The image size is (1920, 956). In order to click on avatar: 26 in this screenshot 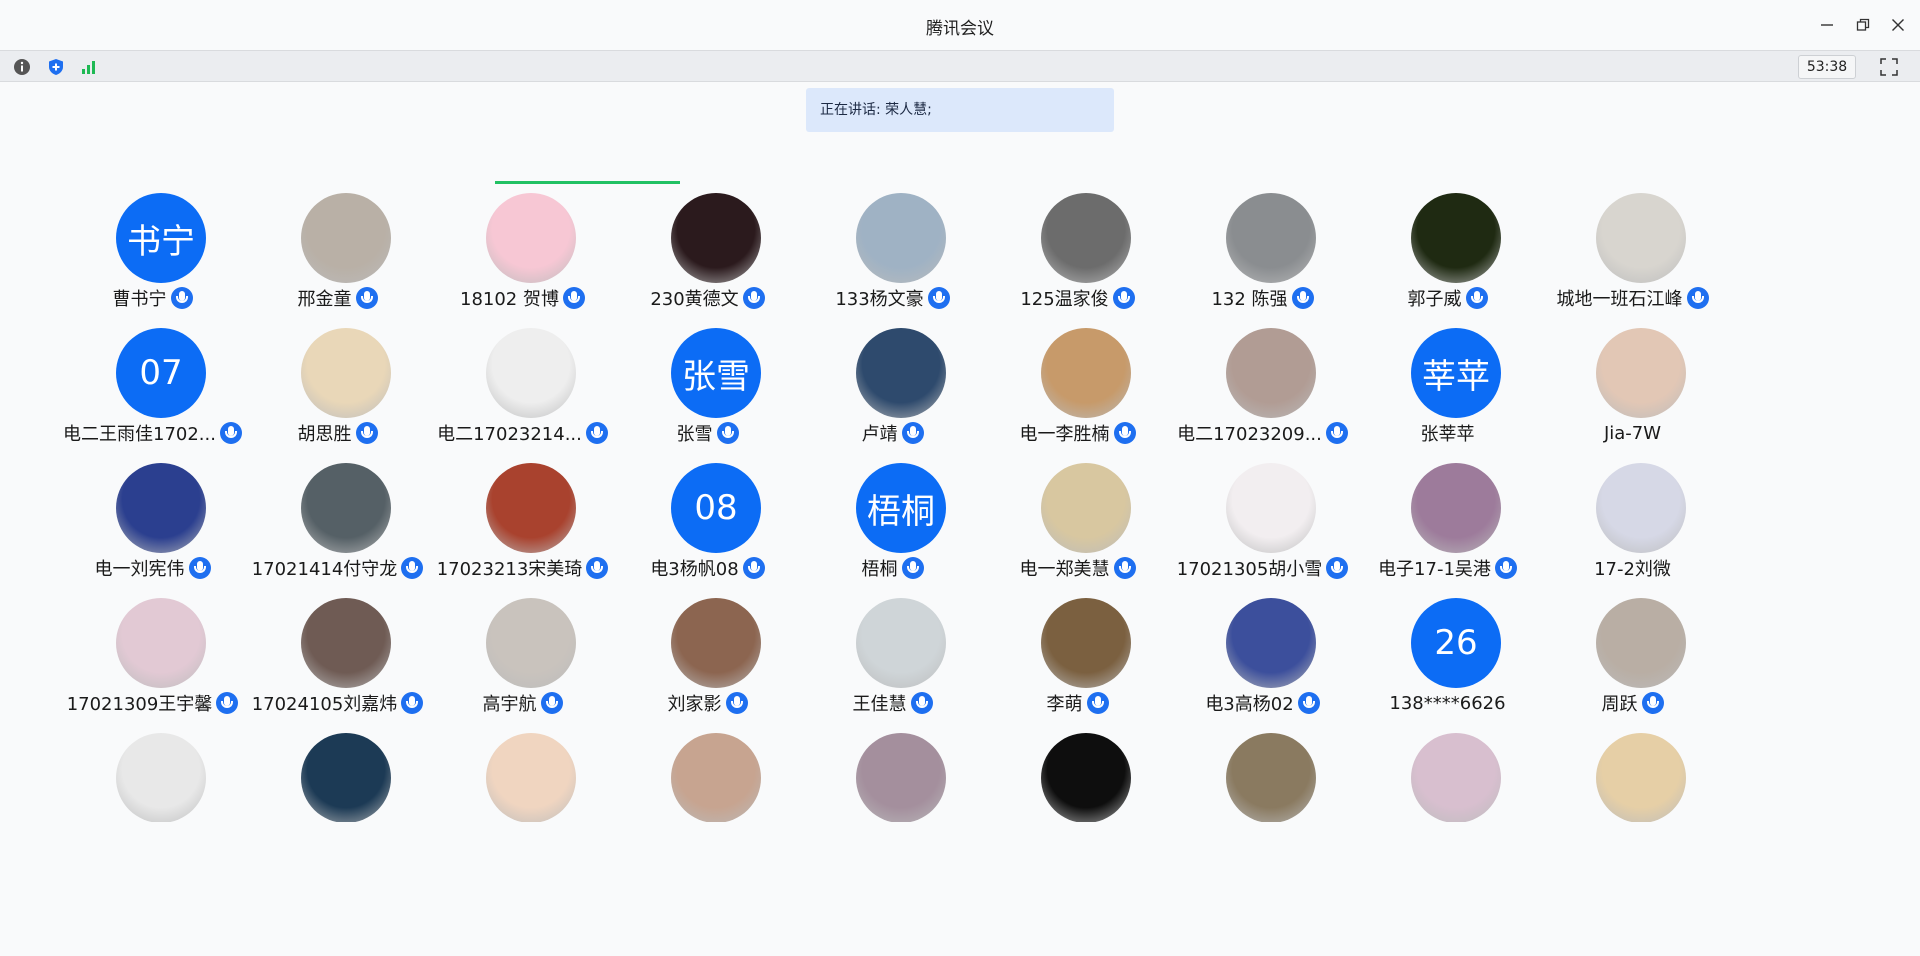, I will do `click(1456, 643)`.